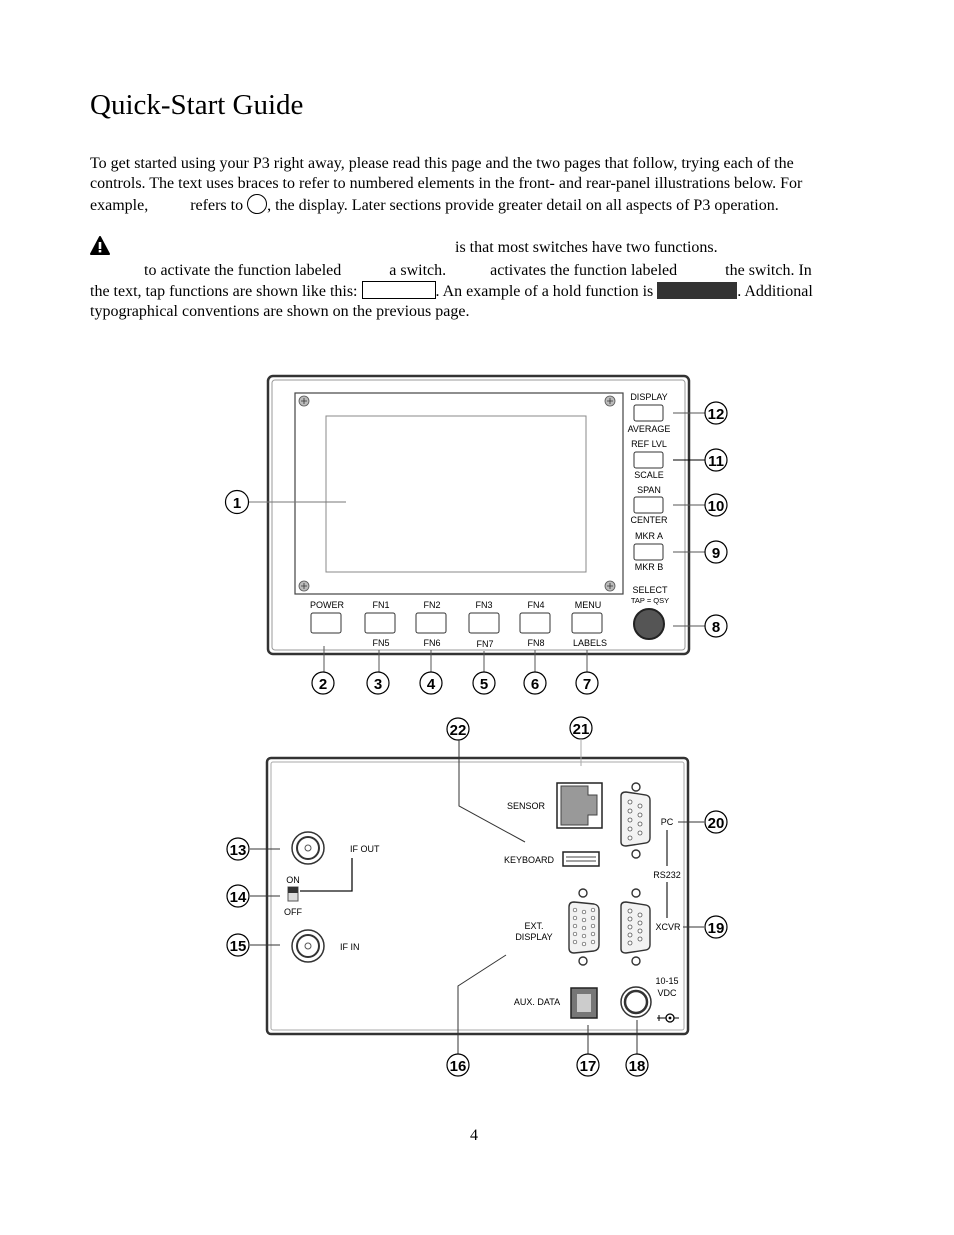 This screenshot has width=954, height=1235. I want to click on svg-text: 9, so click(716, 553).